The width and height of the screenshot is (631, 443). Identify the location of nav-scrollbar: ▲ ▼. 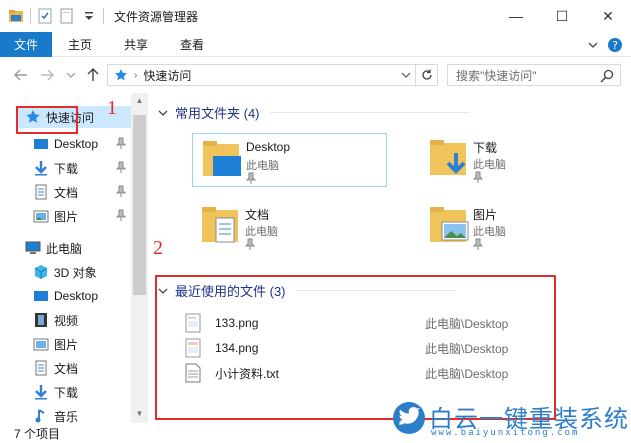
(139, 258).